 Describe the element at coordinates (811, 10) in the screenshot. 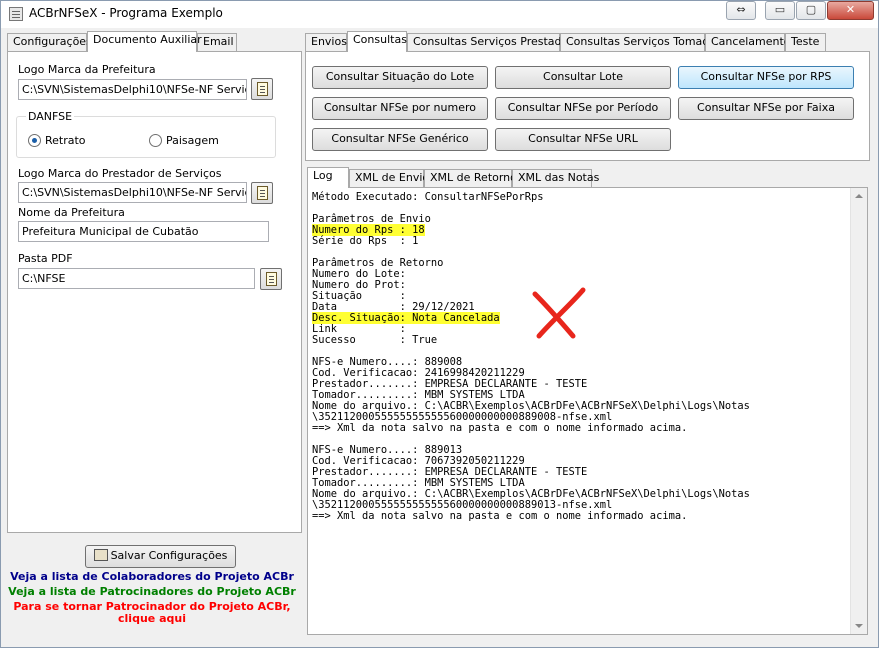

I see `maximize-button: ▢` at that location.